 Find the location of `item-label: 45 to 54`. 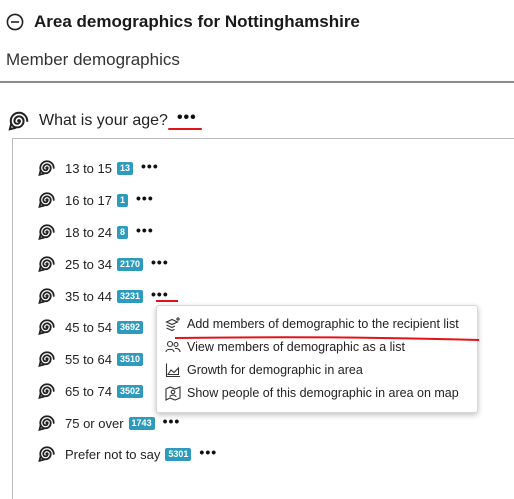

item-label: 45 to 54 is located at coordinates (88, 327).